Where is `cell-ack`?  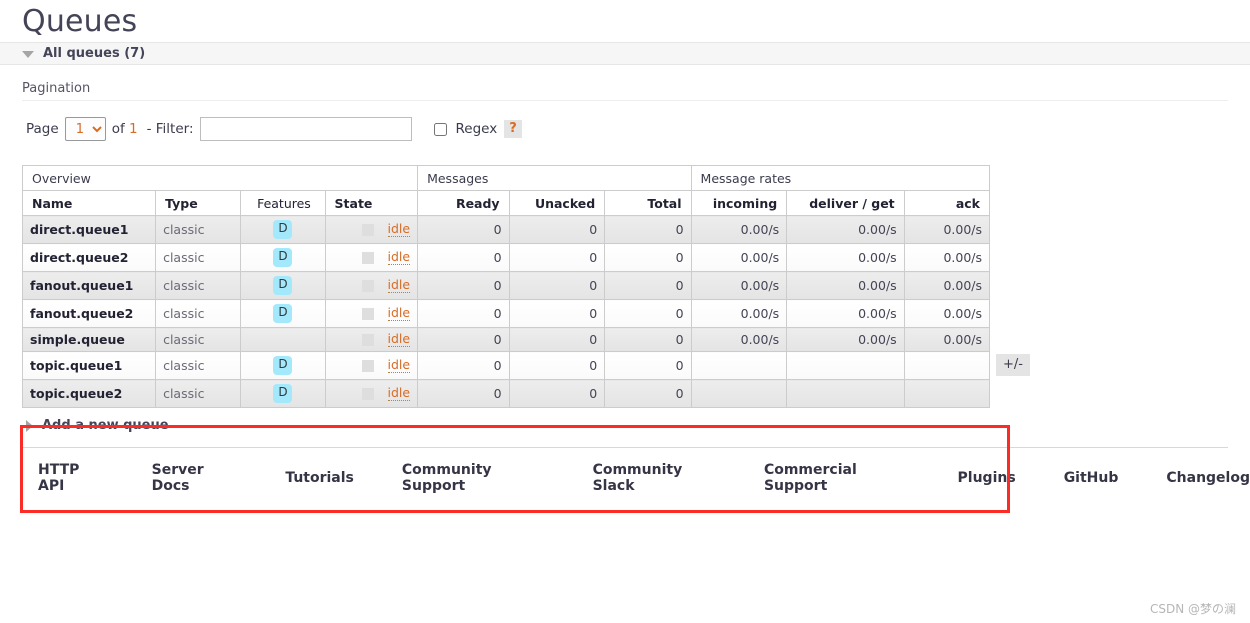 cell-ack is located at coordinates (947, 365).